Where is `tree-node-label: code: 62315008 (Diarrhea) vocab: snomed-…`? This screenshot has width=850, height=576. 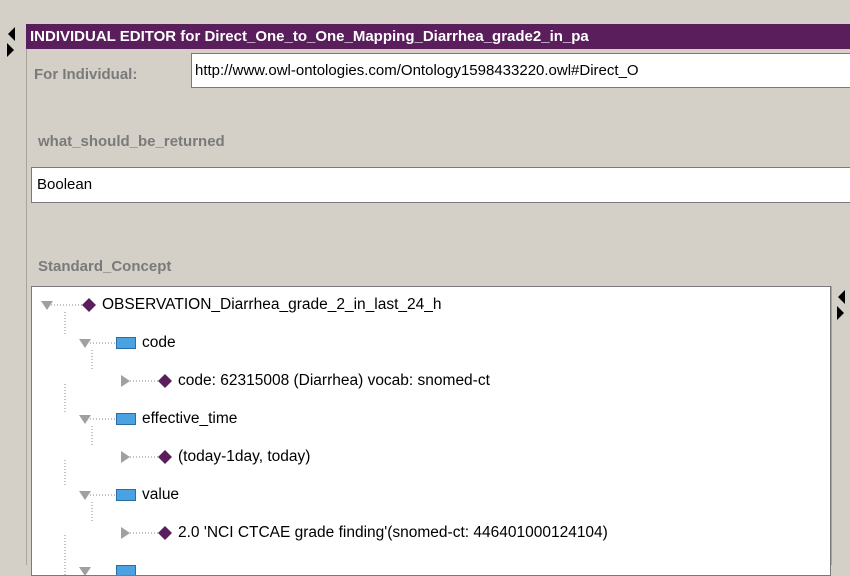
tree-node-label: code: 62315008 (Diarrhea) vocab: snomed-… is located at coordinates (334, 380).